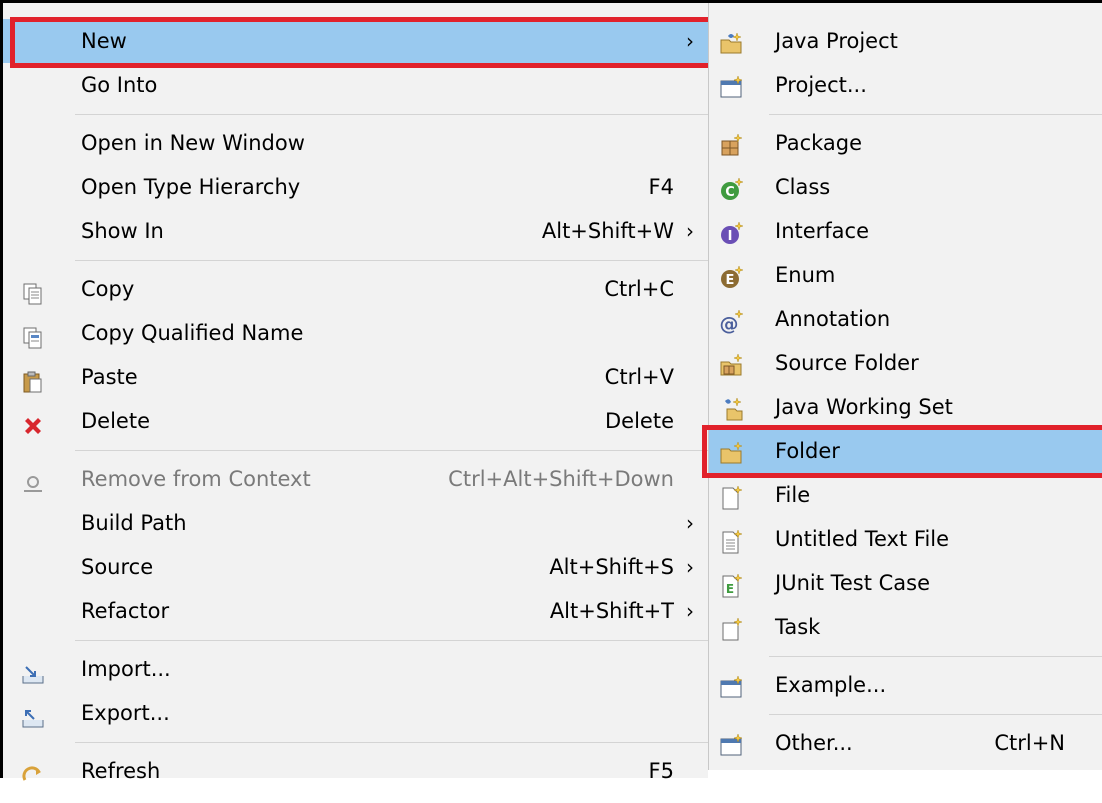 This screenshot has height=803, width=1102. Describe the element at coordinates (355, 771) in the screenshot. I see `menu-item-refresh: Refresh F5` at that location.